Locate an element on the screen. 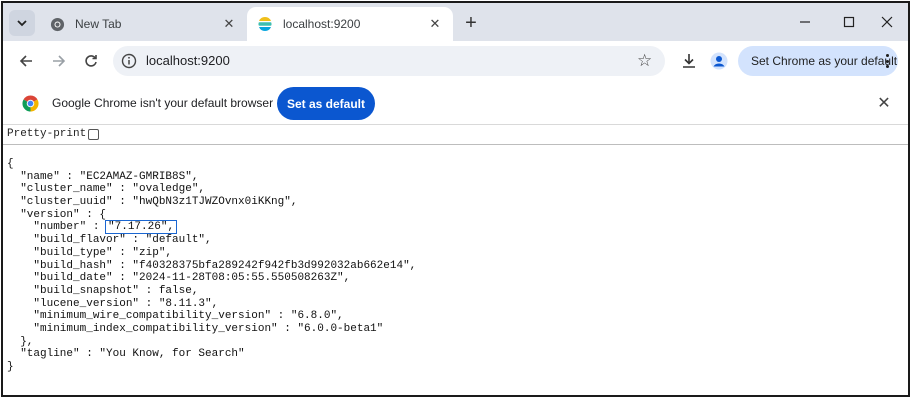 The width and height of the screenshot is (911, 398). tab-strip: New Tab ✕ localhost:9200 ✕ + is located at coordinates (455, 22).